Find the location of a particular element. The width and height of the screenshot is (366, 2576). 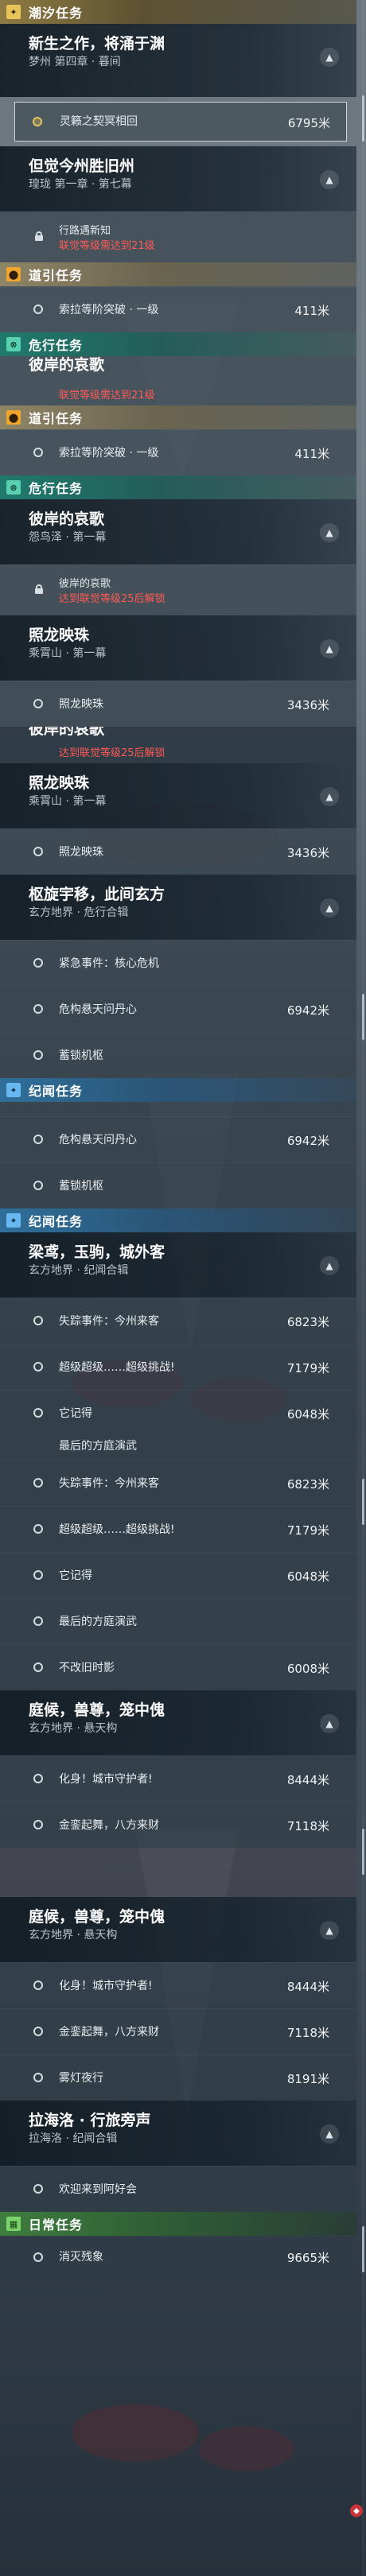

objective-row: 欢迎来到阿好会 is located at coordinates (178, 2189).